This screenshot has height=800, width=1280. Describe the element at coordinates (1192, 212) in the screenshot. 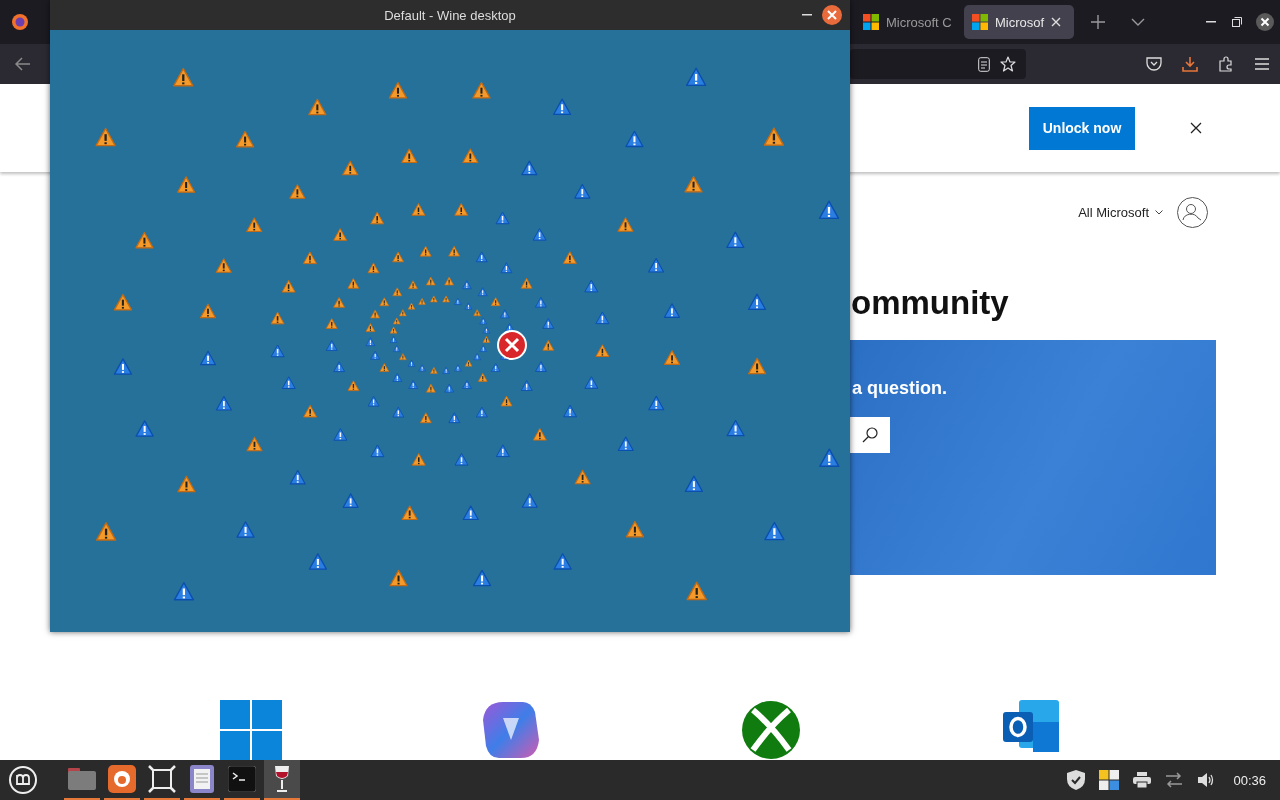

I see `user-avatar-icon` at that location.